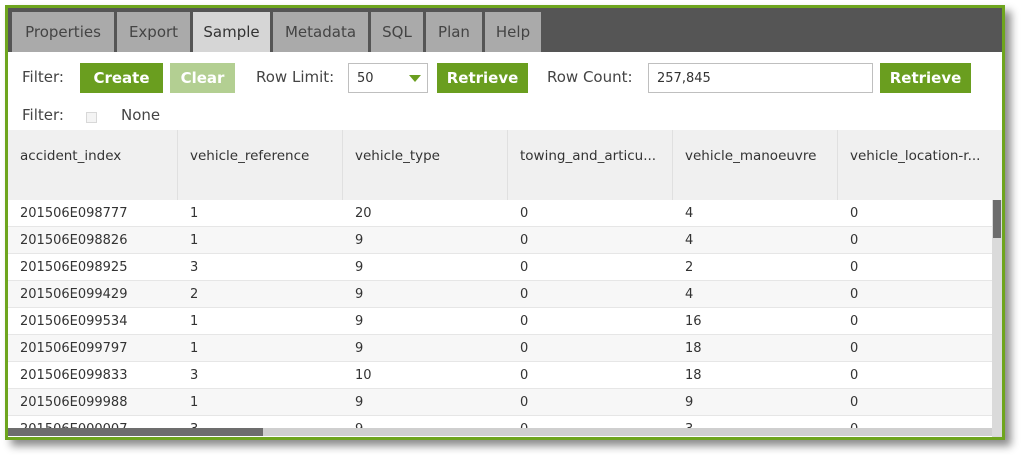 The height and width of the screenshot is (455, 1021). What do you see at coordinates (500, 375) in the screenshot?
I see `table-row: 201506E099833 3 10 0 18 0` at bounding box center [500, 375].